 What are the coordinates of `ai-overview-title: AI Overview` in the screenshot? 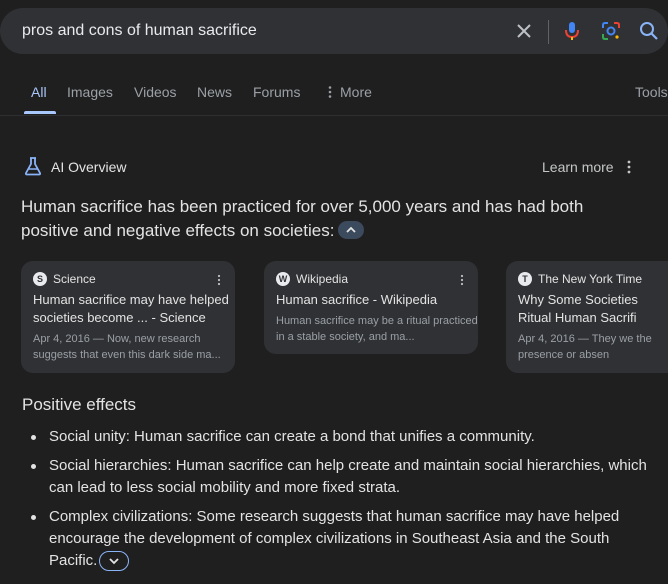 It's located at (89, 167).